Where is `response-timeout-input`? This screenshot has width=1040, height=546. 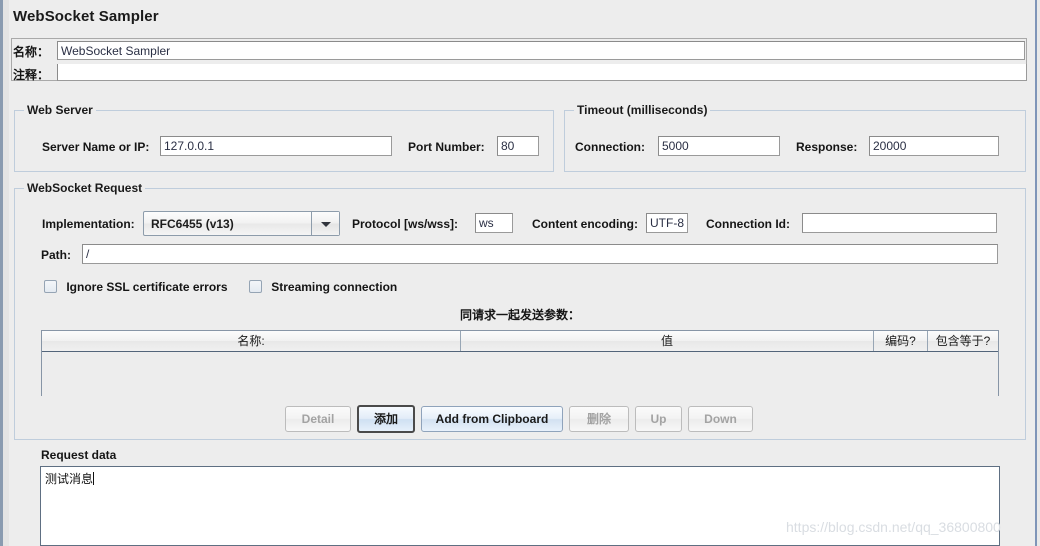
response-timeout-input is located at coordinates (934, 146).